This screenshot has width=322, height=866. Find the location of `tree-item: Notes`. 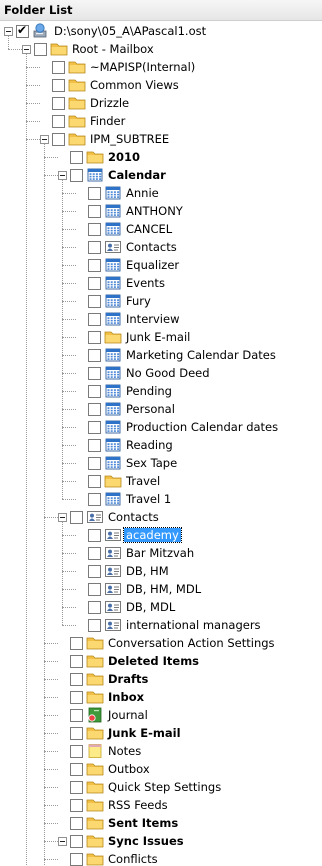

tree-item: Notes is located at coordinates (161, 751).